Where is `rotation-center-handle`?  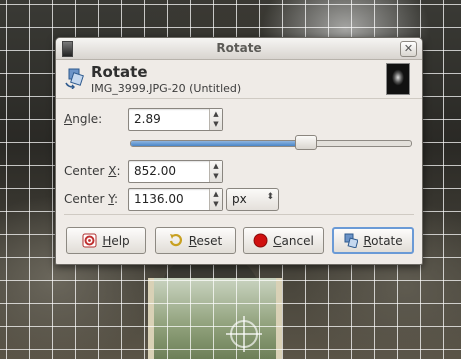 rotation-center-handle is located at coordinates (244, 334).